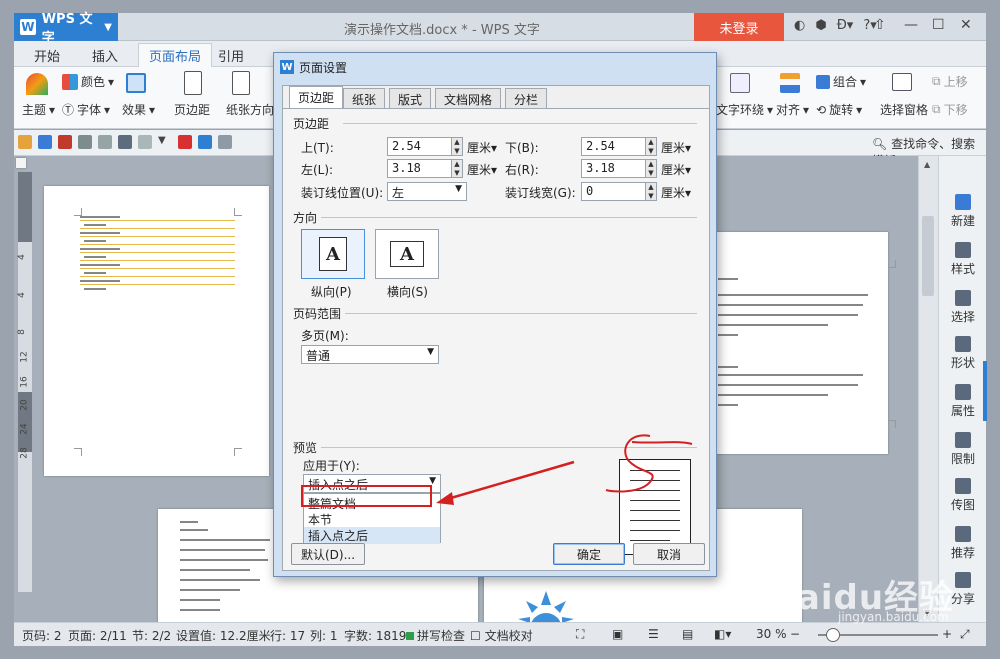 This screenshot has width=1000, height=659. Describe the element at coordinates (893, 617) in the screenshot. I see `baidu-watermark-url: jingyan.baidu.com` at that location.